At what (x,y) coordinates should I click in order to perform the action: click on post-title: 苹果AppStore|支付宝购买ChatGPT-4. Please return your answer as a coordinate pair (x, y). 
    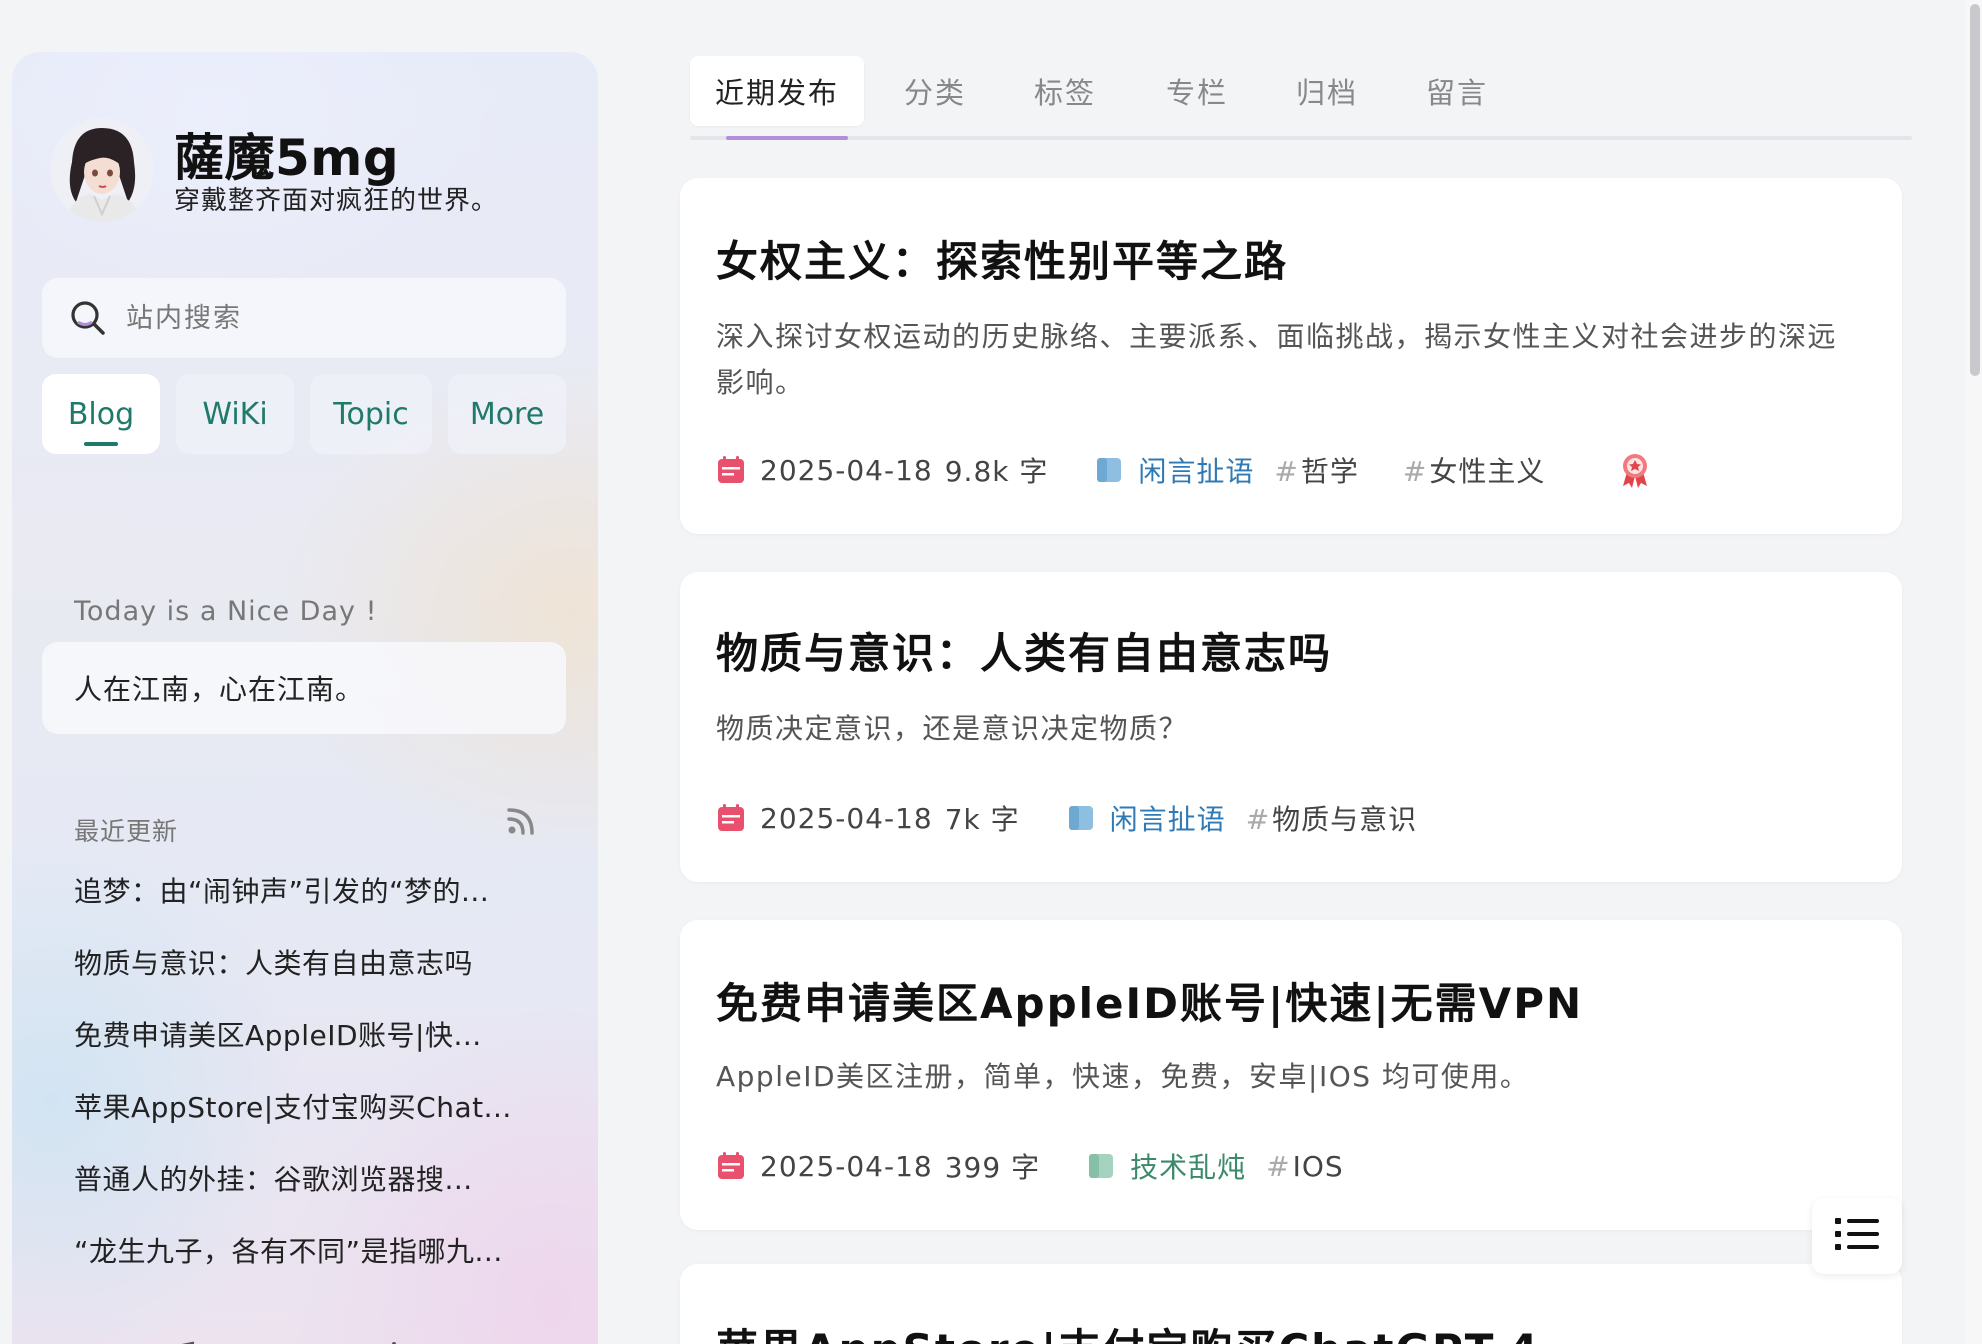
    Looking at the image, I should click on (1128, 1330).